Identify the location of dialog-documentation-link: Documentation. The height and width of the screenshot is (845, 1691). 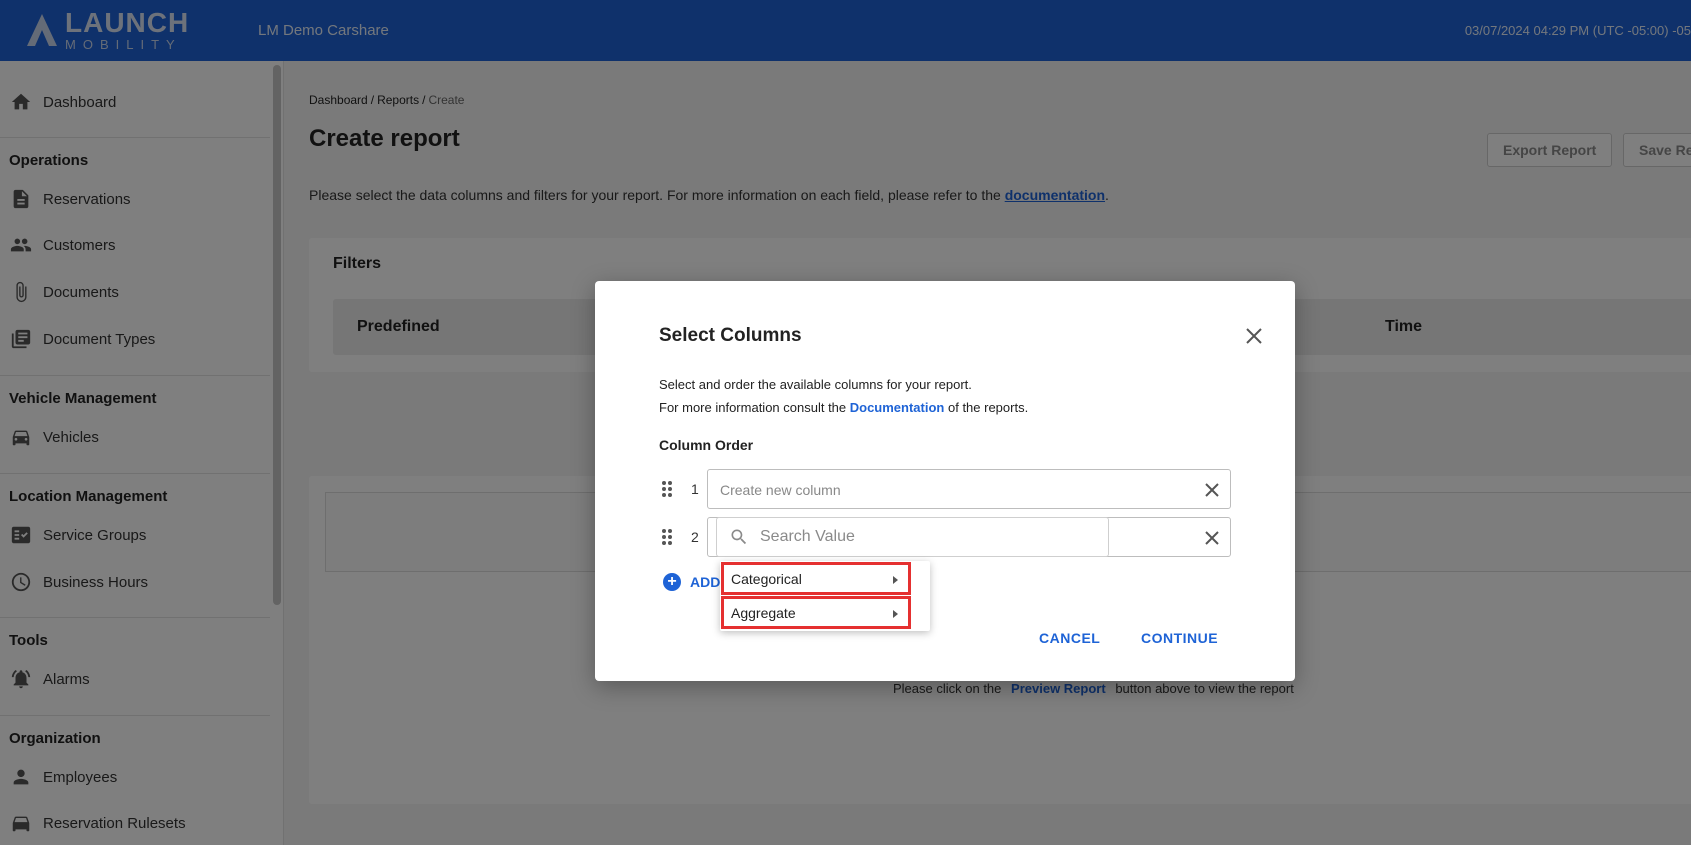
(897, 407).